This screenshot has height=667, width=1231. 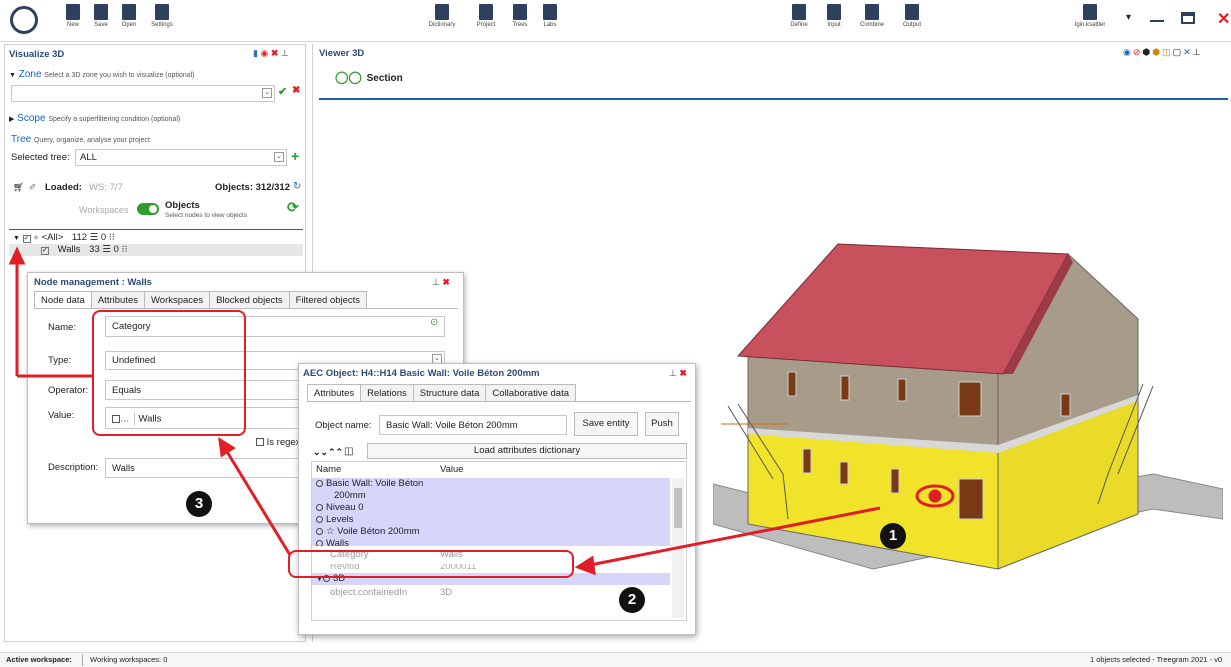 I want to click on status-separator, so click(x=82, y=660).